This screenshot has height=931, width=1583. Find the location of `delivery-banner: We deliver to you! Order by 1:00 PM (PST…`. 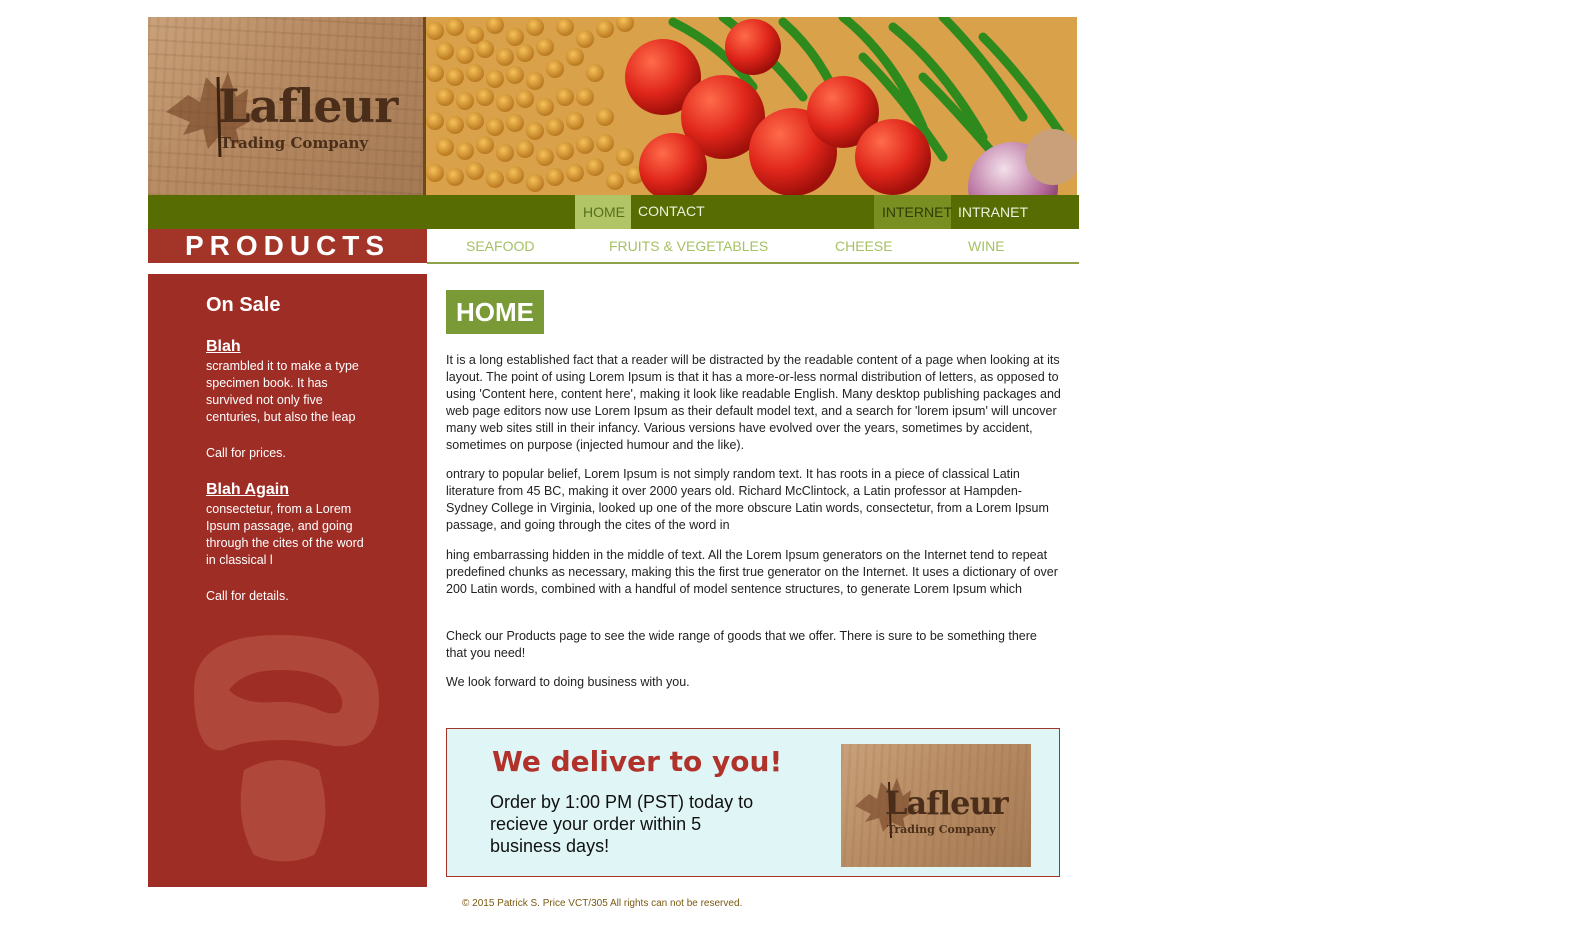

delivery-banner: We deliver to you! Order by 1:00 PM (PST… is located at coordinates (753, 802).